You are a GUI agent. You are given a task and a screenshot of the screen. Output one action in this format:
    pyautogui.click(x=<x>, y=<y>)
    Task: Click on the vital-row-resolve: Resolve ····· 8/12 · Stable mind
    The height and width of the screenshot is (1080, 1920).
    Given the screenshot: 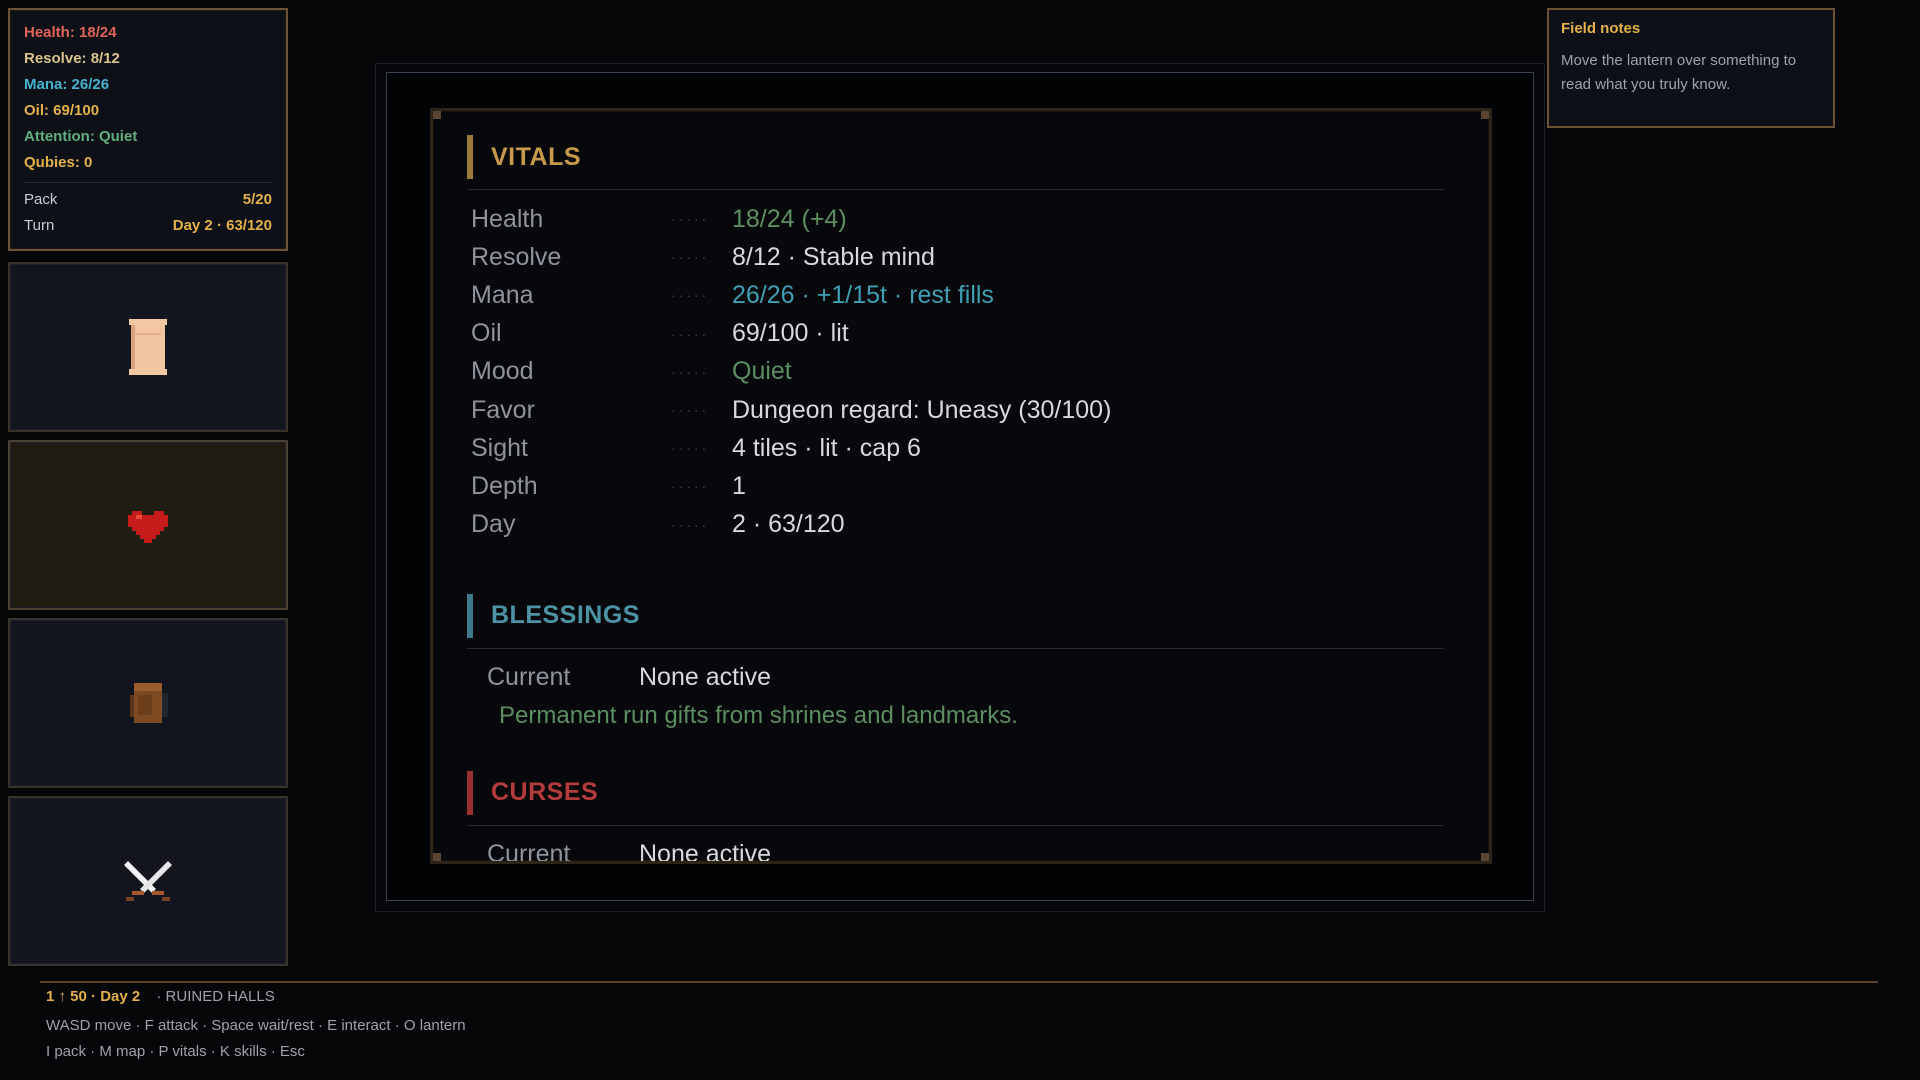 What is the action you would take?
    pyautogui.click(x=955, y=257)
    